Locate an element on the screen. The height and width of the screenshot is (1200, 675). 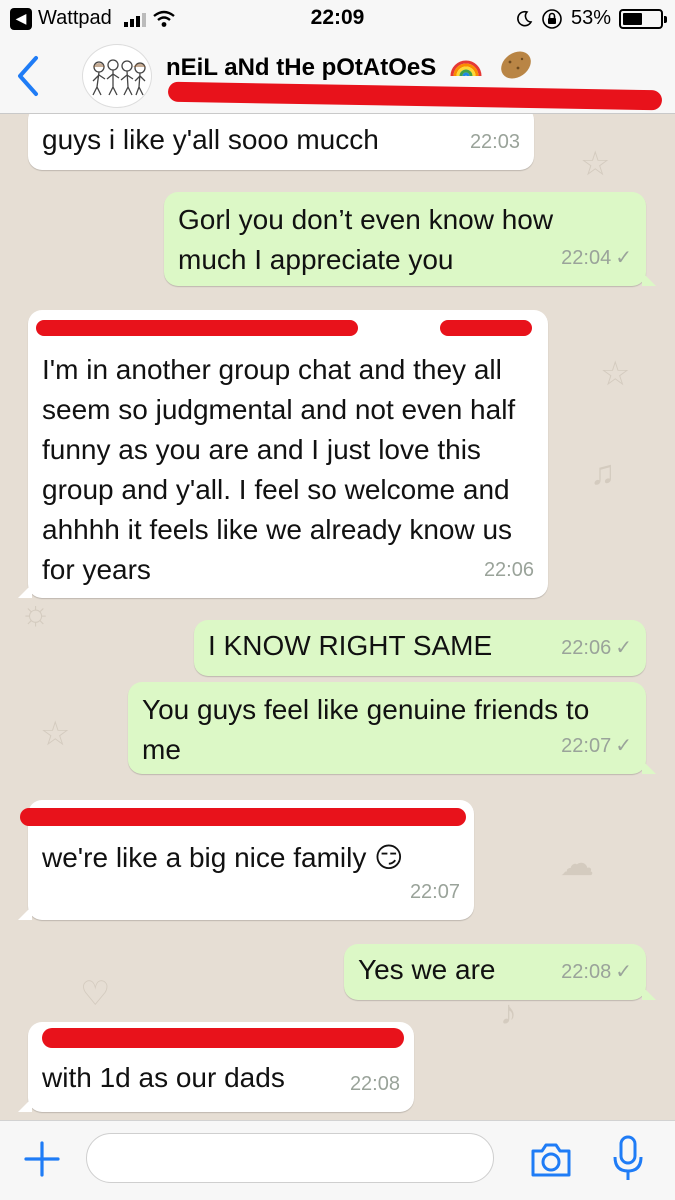
message-meta: 22:08 ✓ is located at coordinates (596, 972).